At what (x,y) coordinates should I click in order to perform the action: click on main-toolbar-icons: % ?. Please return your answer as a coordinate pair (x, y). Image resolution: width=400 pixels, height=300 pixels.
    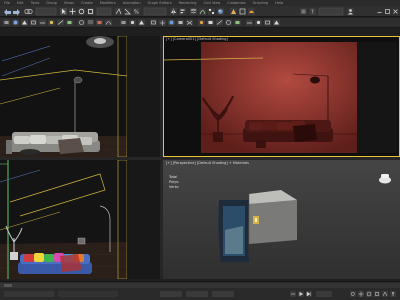
    Looking at the image, I should click on (201, 11).